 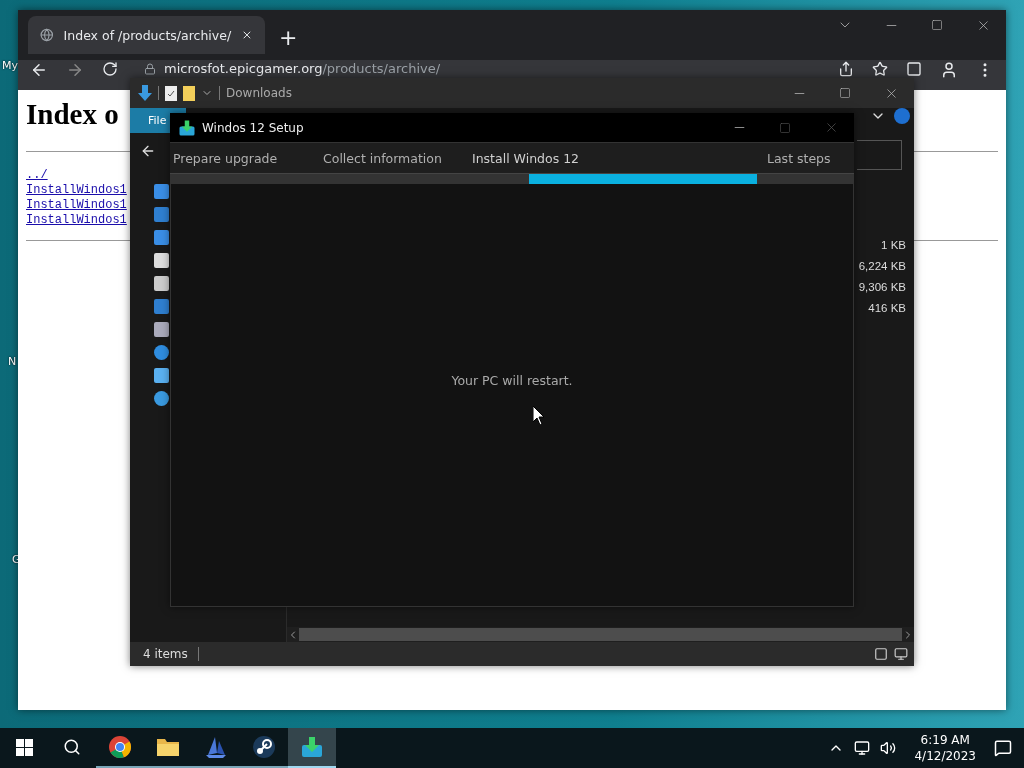 What do you see at coordinates (24, 747) in the screenshot?
I see `windows-logo-icon` at bounding box center [24, 747].